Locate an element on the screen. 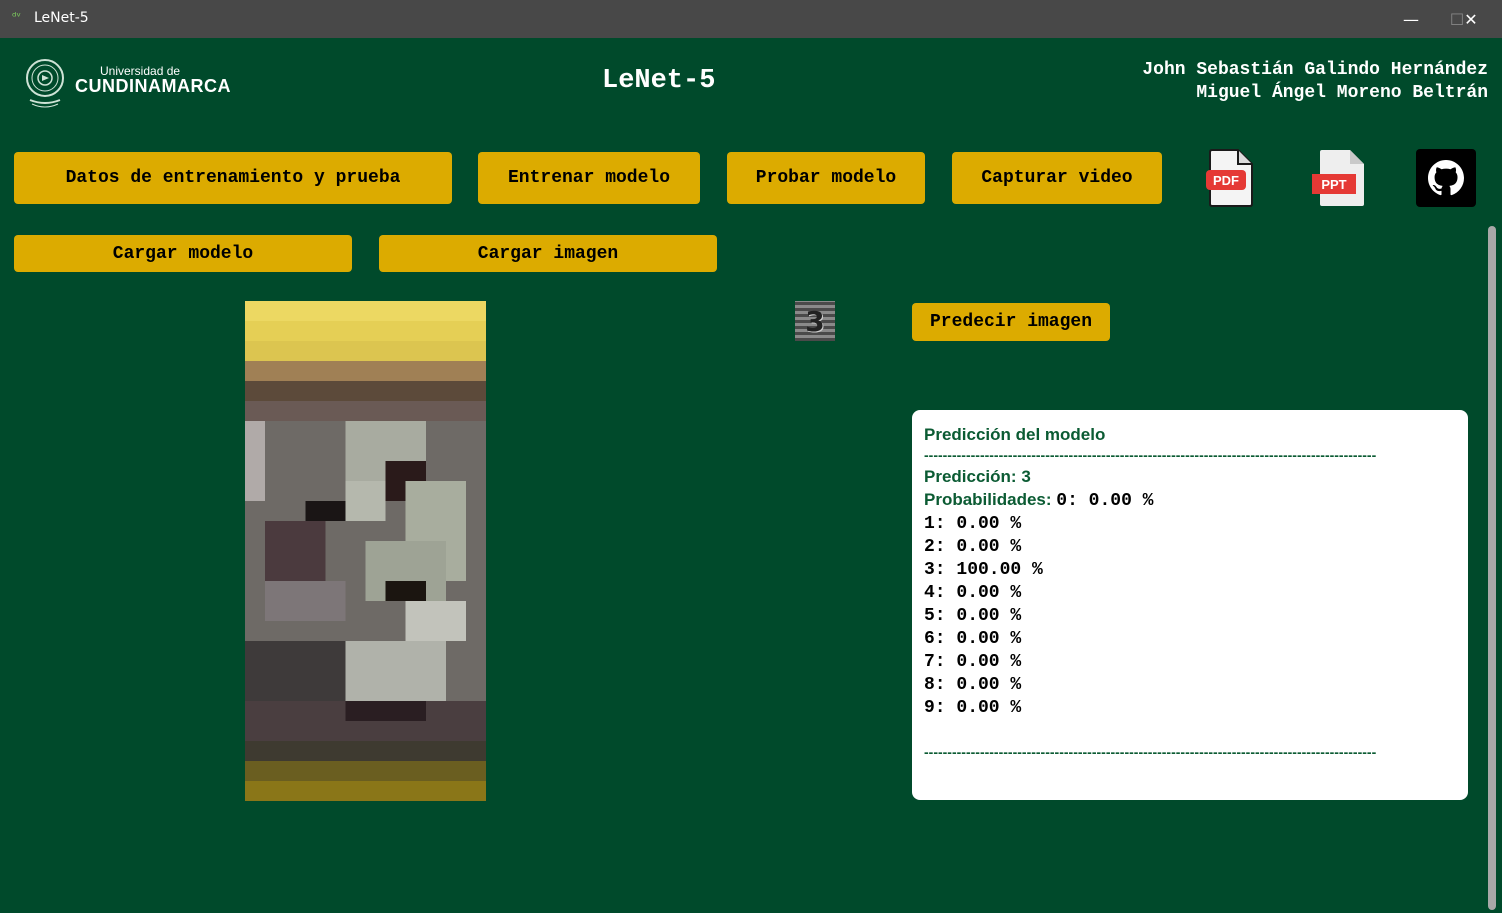  app-icon: ᵈᵛ is located at coordinates (17, 16).